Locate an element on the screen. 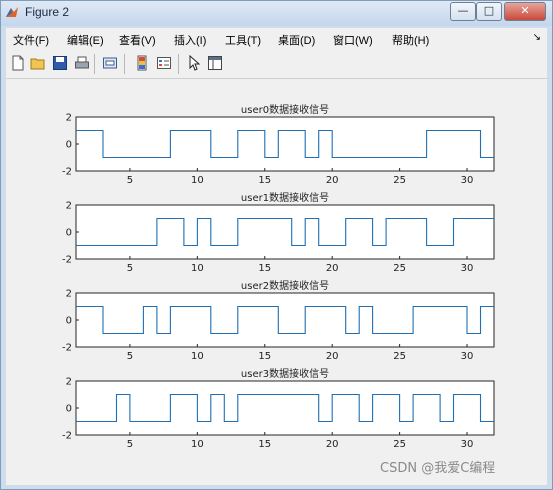  x-tick-label-1-5: 30 is located at coordinates (467, 268).